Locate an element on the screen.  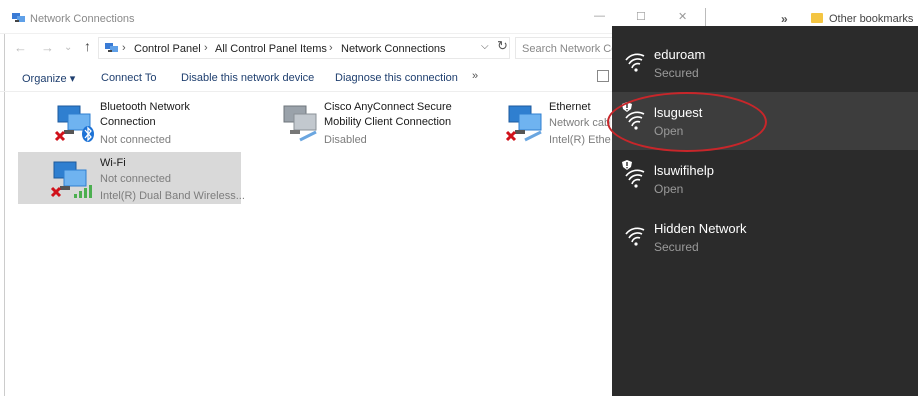
annotation-highlight-circle is located at coordinates (687, 122).